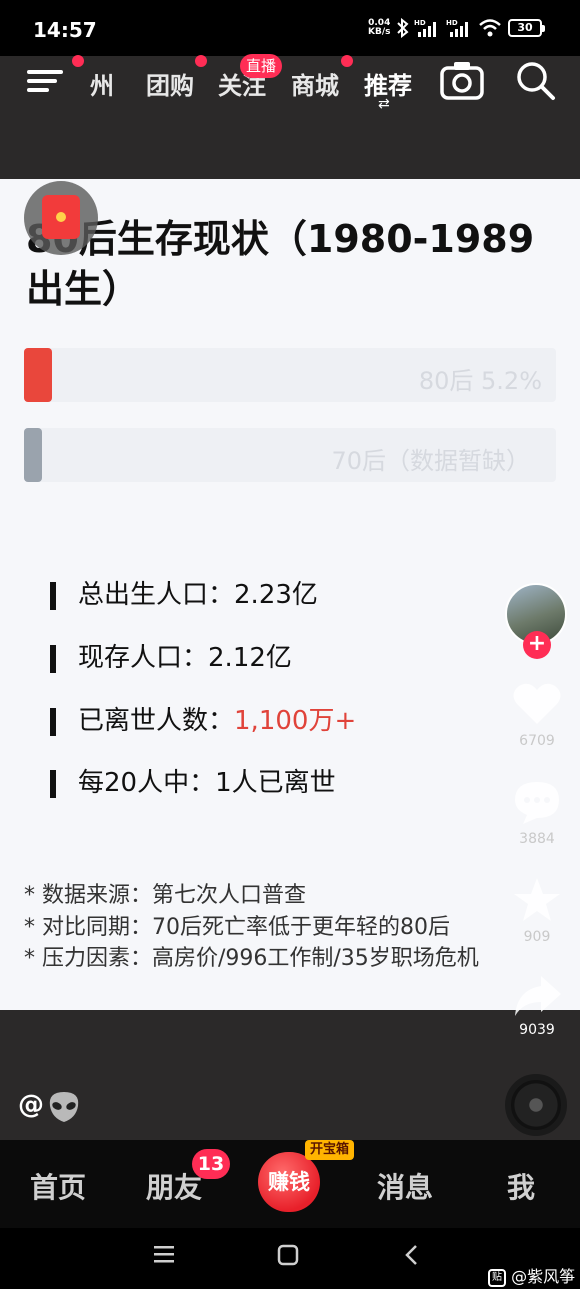  I want to click on red-envelope-icon, so click(61, 217).